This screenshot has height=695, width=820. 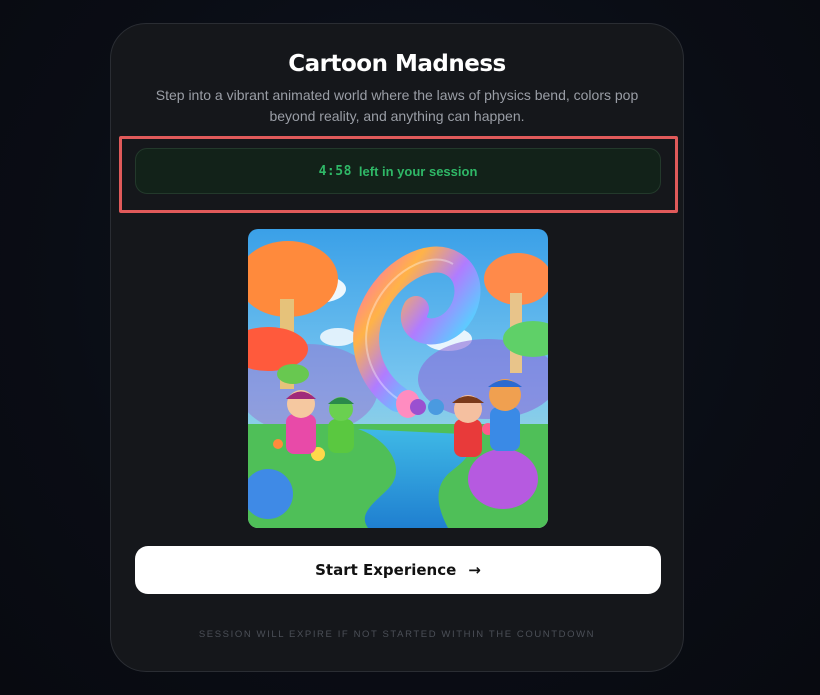 What do you see at coordinates (386, 570) in the screenshot?
I see `start-button-label: Start Experience` at bounding box center [386, 570].